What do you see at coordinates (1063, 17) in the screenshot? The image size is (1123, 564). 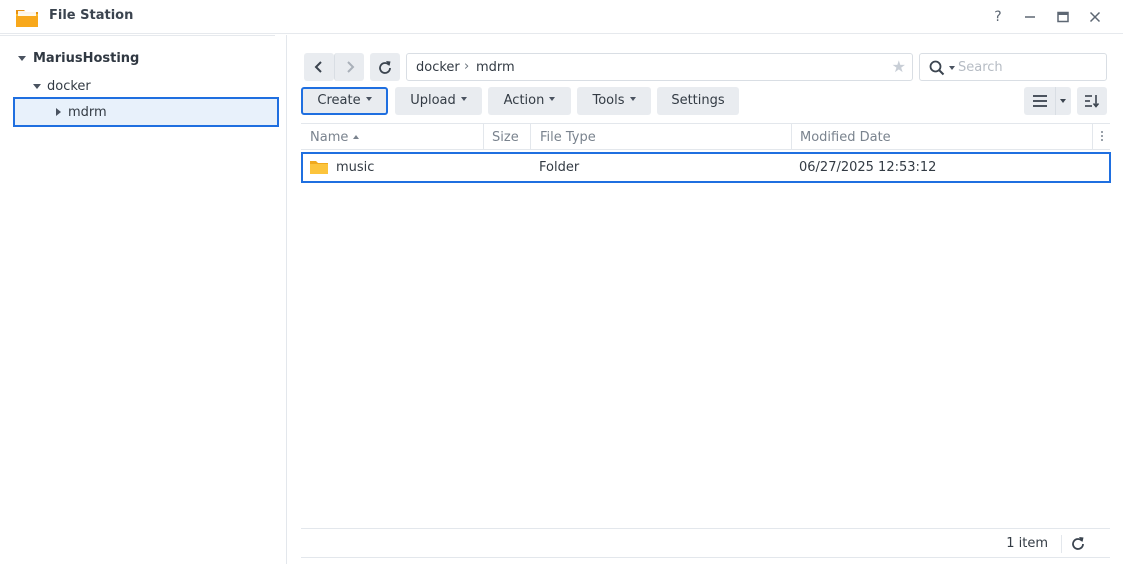 I see `maximize-icon` at bounding box center [1063, 17].